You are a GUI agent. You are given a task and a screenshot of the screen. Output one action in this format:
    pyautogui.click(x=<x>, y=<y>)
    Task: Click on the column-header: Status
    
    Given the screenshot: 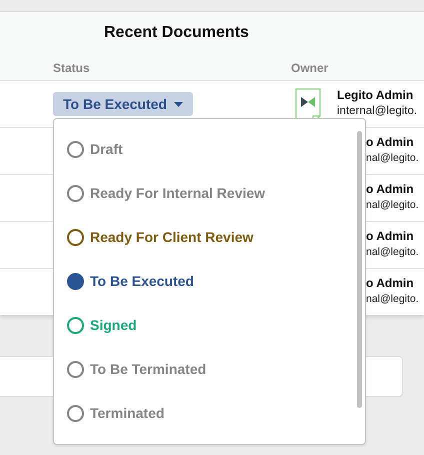 What is the action you would take?
    pyautogui.click(x=72, y=68)
    